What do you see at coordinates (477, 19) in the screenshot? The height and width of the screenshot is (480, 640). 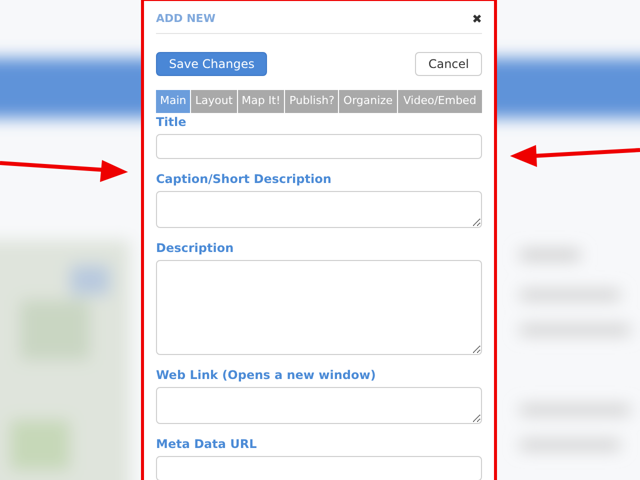 I see `close-button: ✖` at bounding box center [477, 19].